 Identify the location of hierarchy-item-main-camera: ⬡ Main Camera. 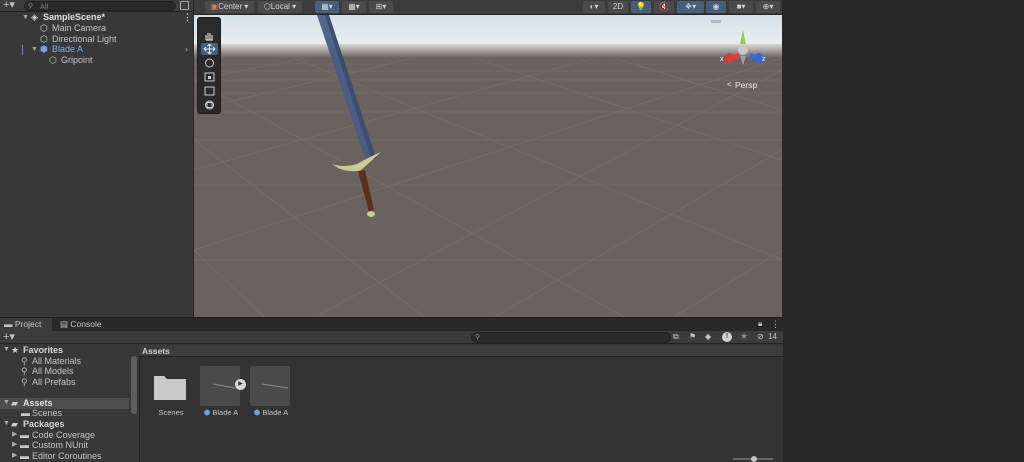
(96, 28).